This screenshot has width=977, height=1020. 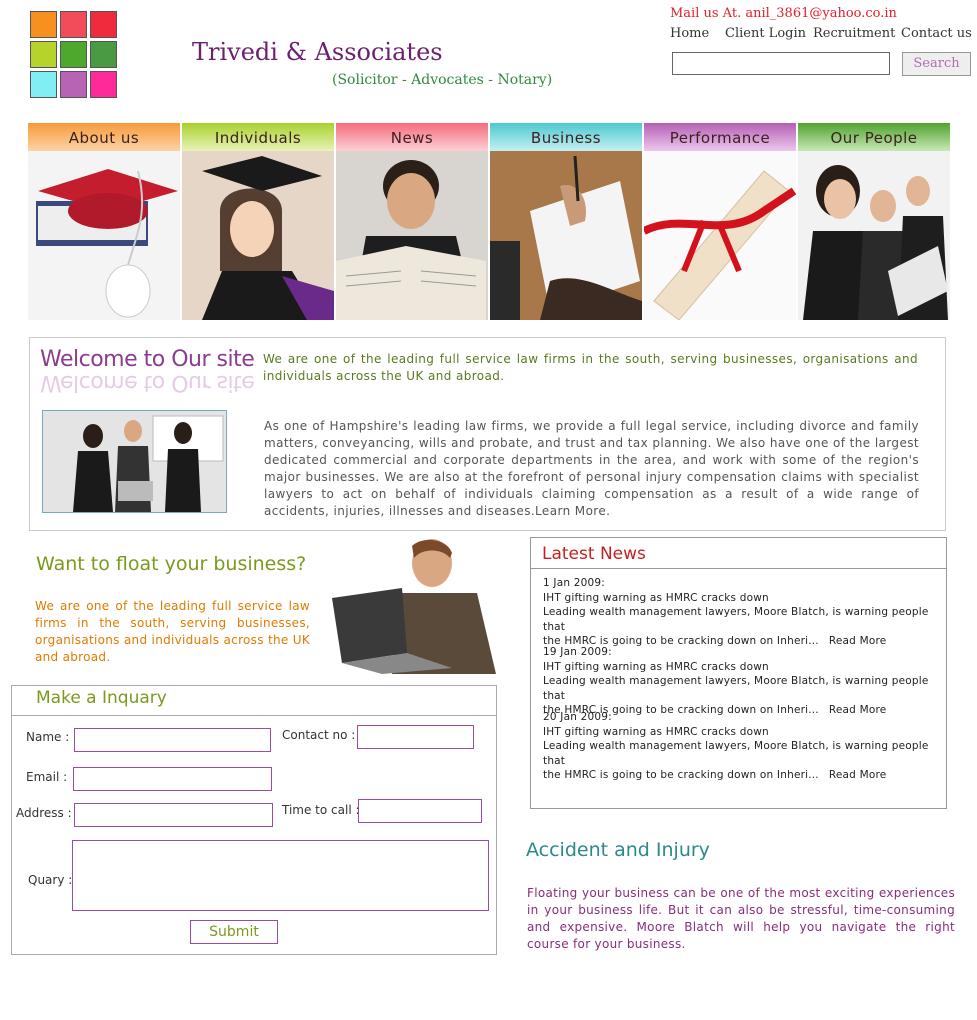 I want to click on tab-our-people: Our People, so click(x=874, y=137).